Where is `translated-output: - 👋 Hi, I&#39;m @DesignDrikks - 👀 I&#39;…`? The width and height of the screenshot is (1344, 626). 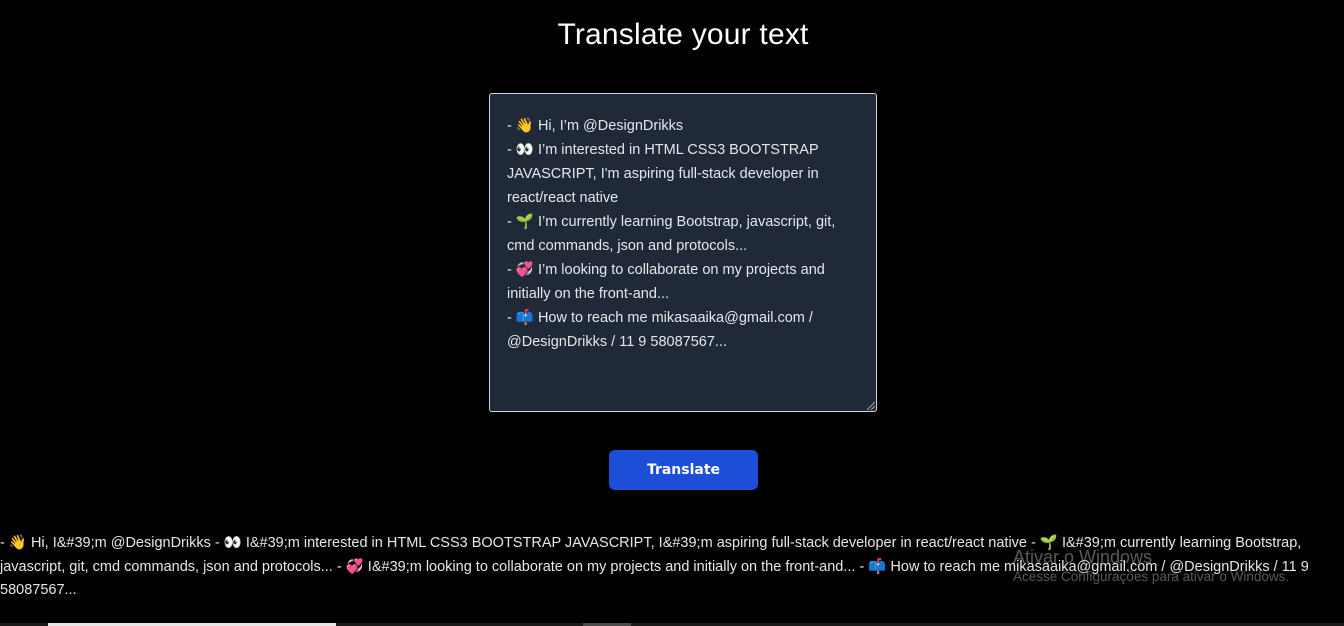
translated-output: - 👋 Hi, I&#39;m @DesignDrikks - 👀 I&#39;… is located at coordinates (654, 566).